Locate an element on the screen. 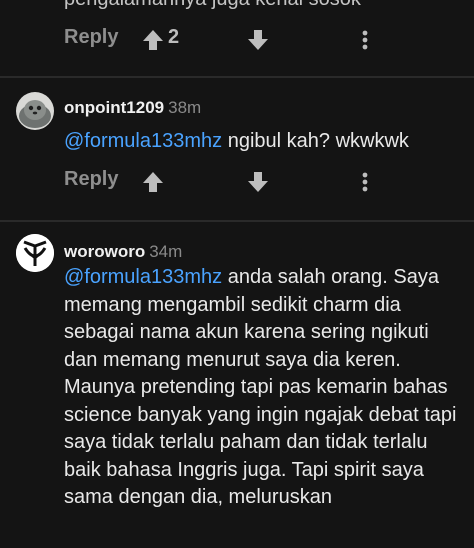 This screenshot has width=474, height=548. comment-line: @formula133mhz anda salah orang. Saya is located at coordinates (266, 278).